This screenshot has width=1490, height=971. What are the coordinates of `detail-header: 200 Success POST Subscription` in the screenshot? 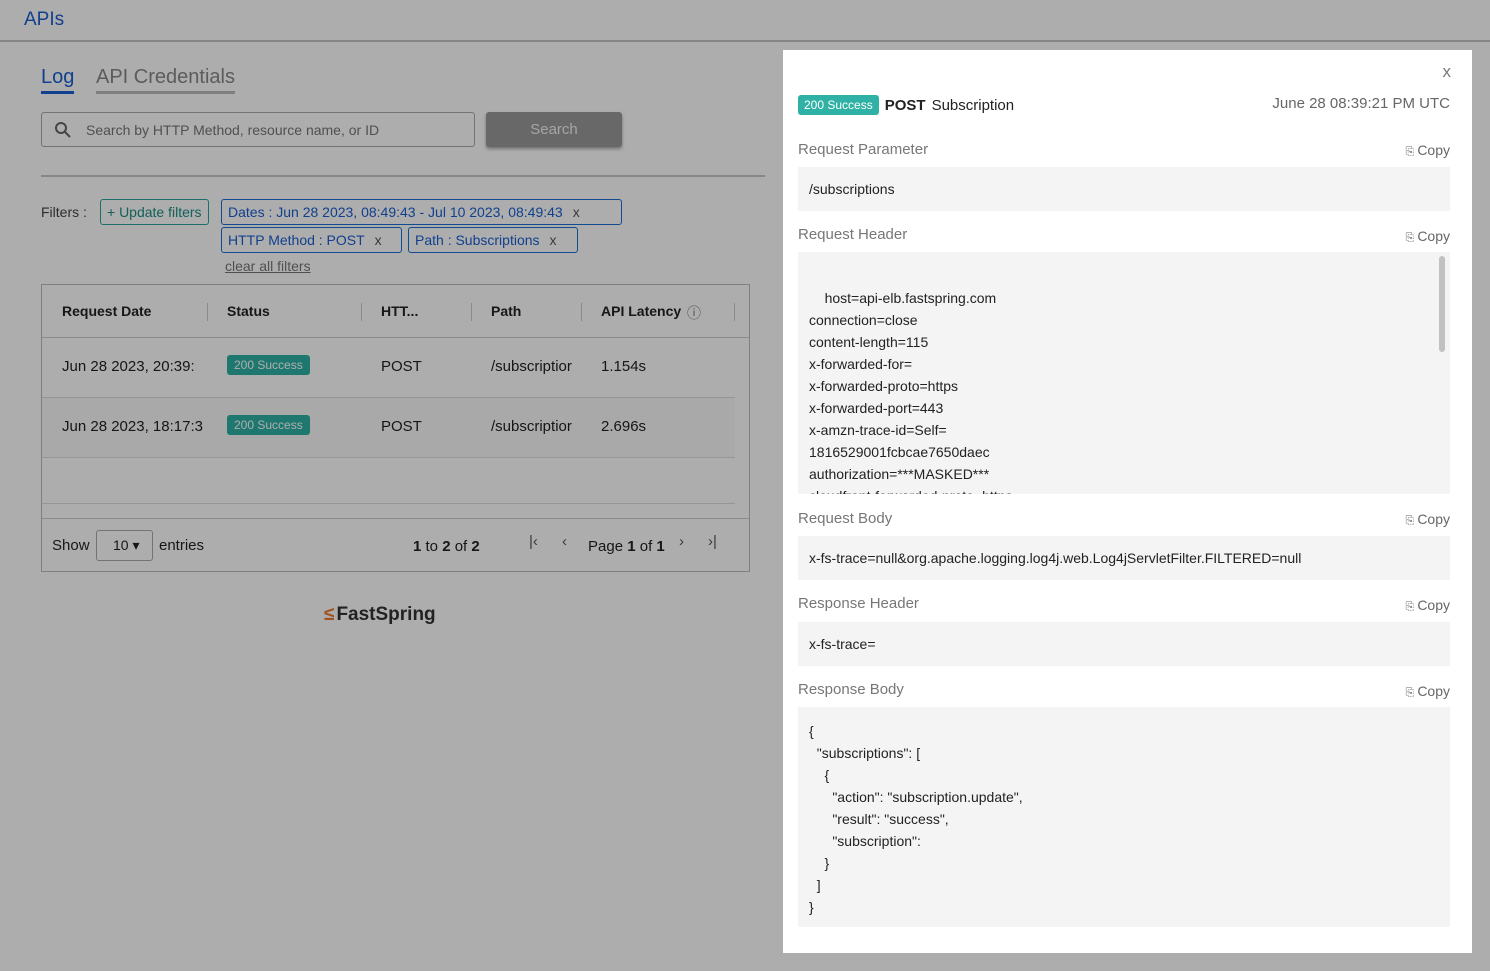 It's located at (906, 105).